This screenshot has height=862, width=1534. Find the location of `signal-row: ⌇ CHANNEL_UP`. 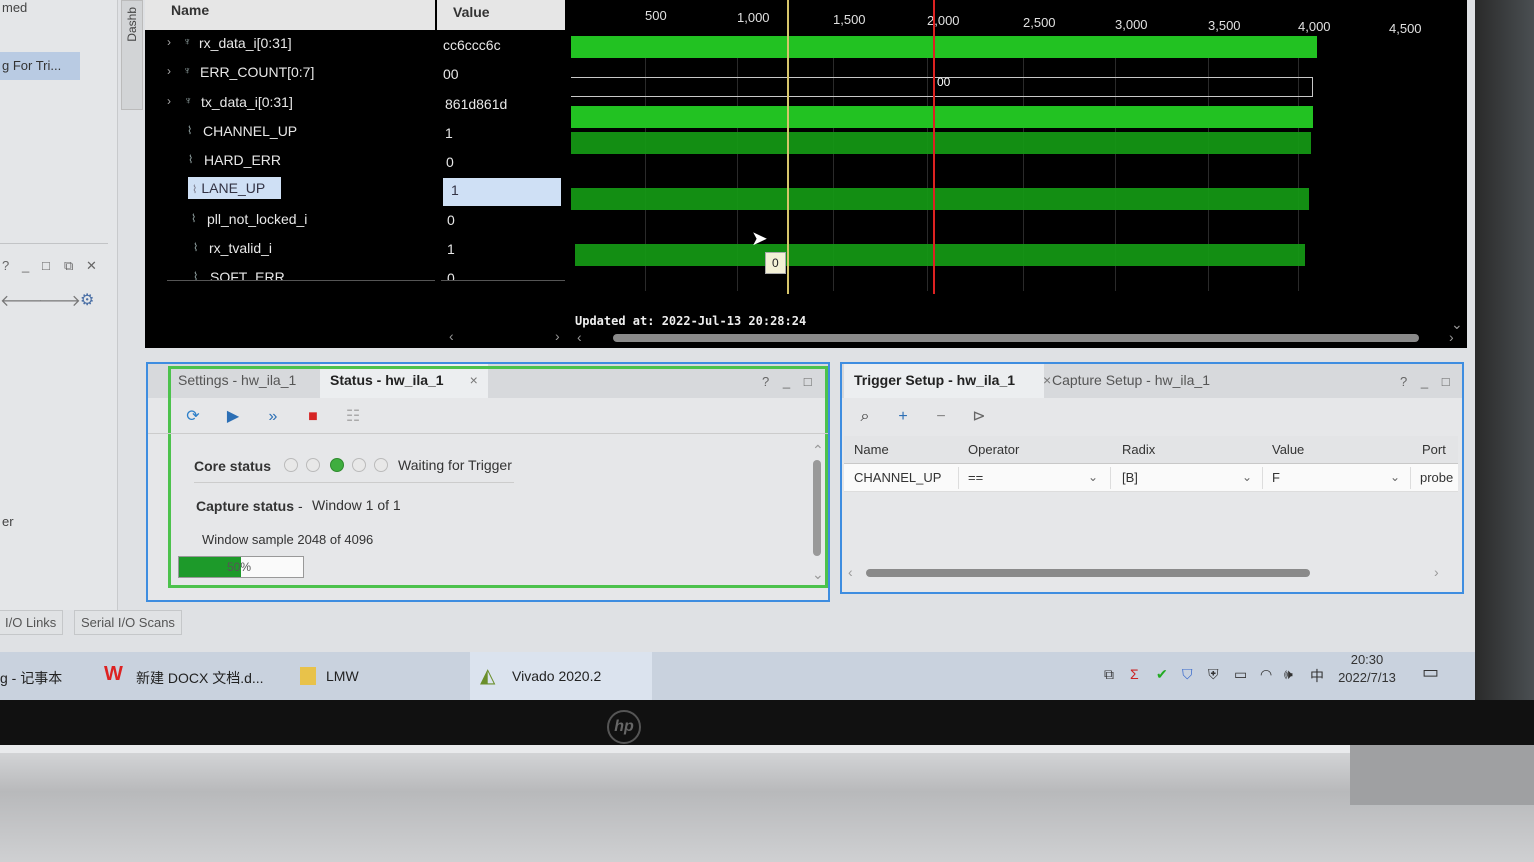

signal-row: ⌇ CHANNEL_UP is located at coordinates (301, 132).